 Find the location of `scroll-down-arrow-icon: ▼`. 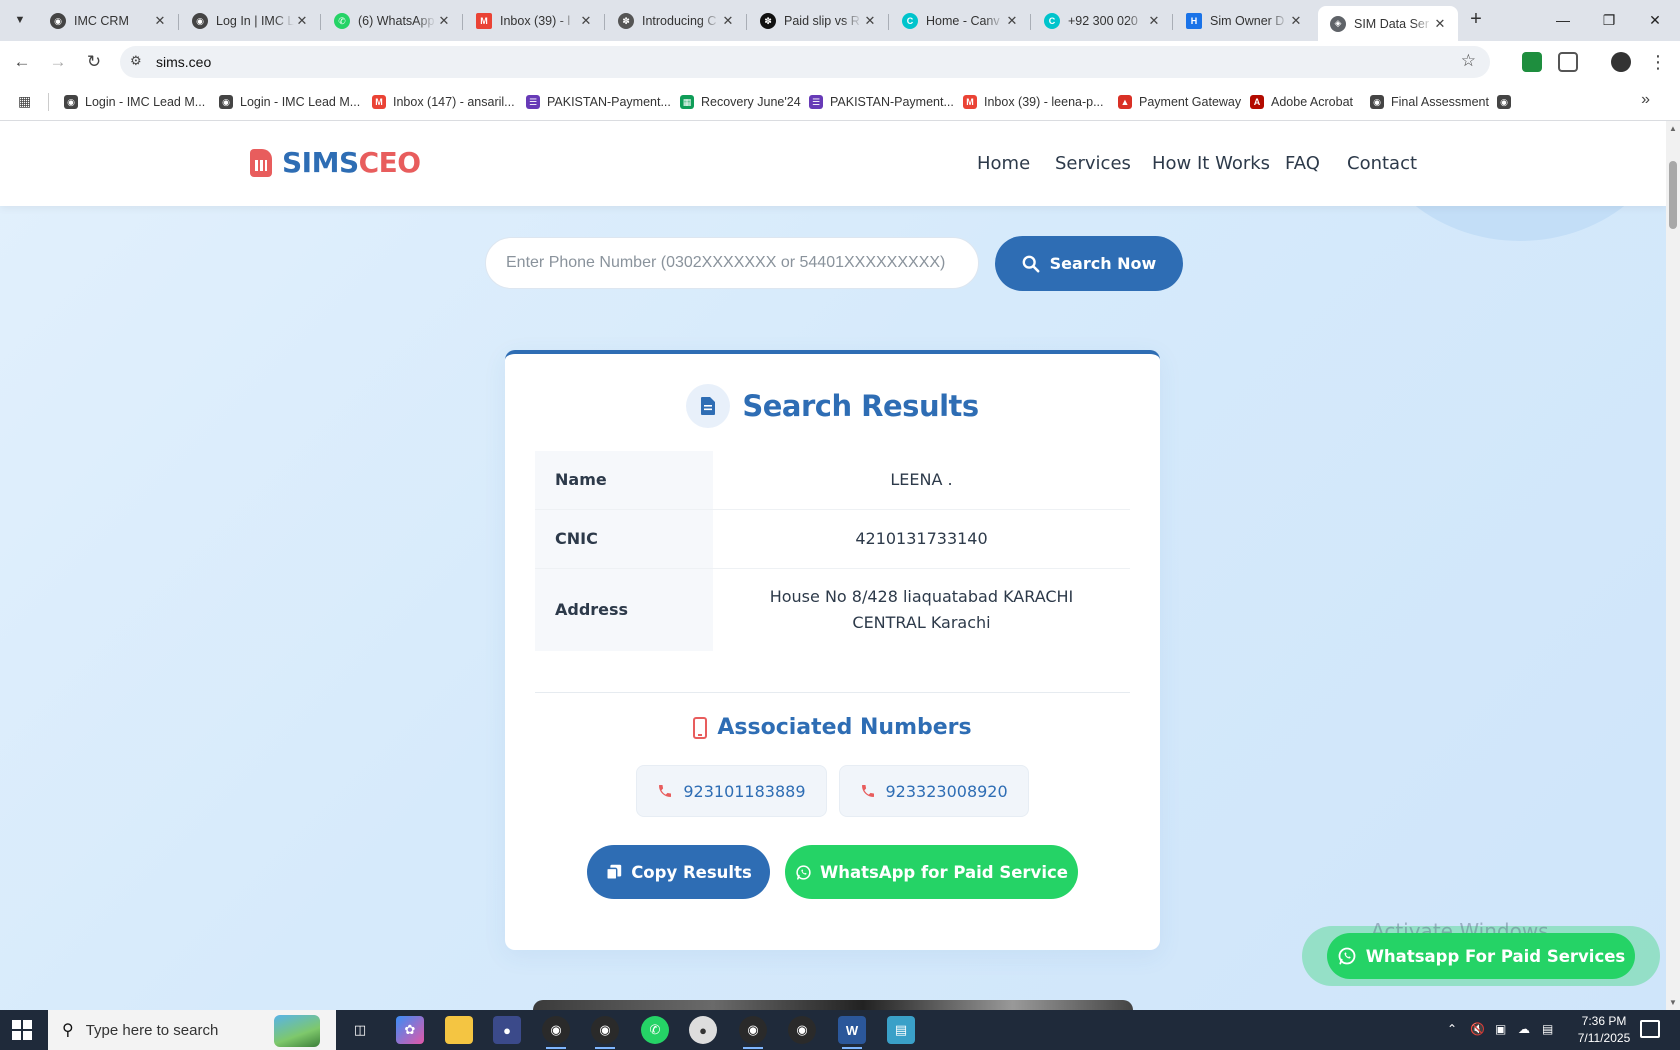

scroll-down-arrow-icon: ▼ is located at coordinates (1673, 1002).